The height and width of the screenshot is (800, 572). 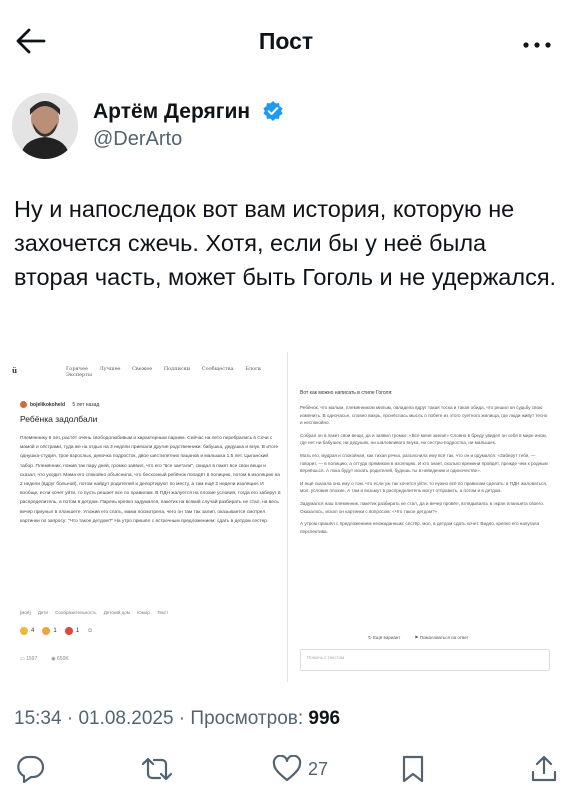 I want to click on report-label: Пожаловаться на ответ, so click(x=444, y=637).